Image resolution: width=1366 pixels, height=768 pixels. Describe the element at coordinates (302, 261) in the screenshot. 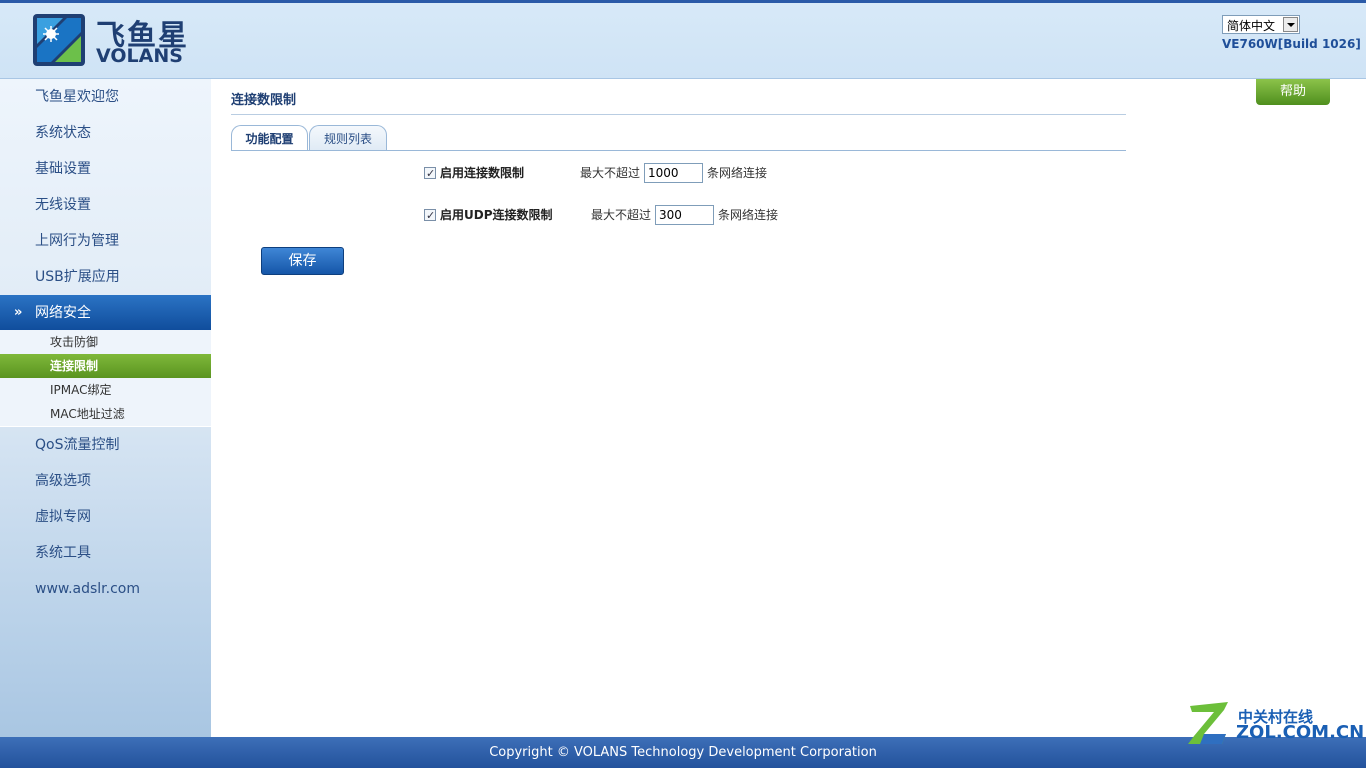

I see `save-button: 保存` at that location.